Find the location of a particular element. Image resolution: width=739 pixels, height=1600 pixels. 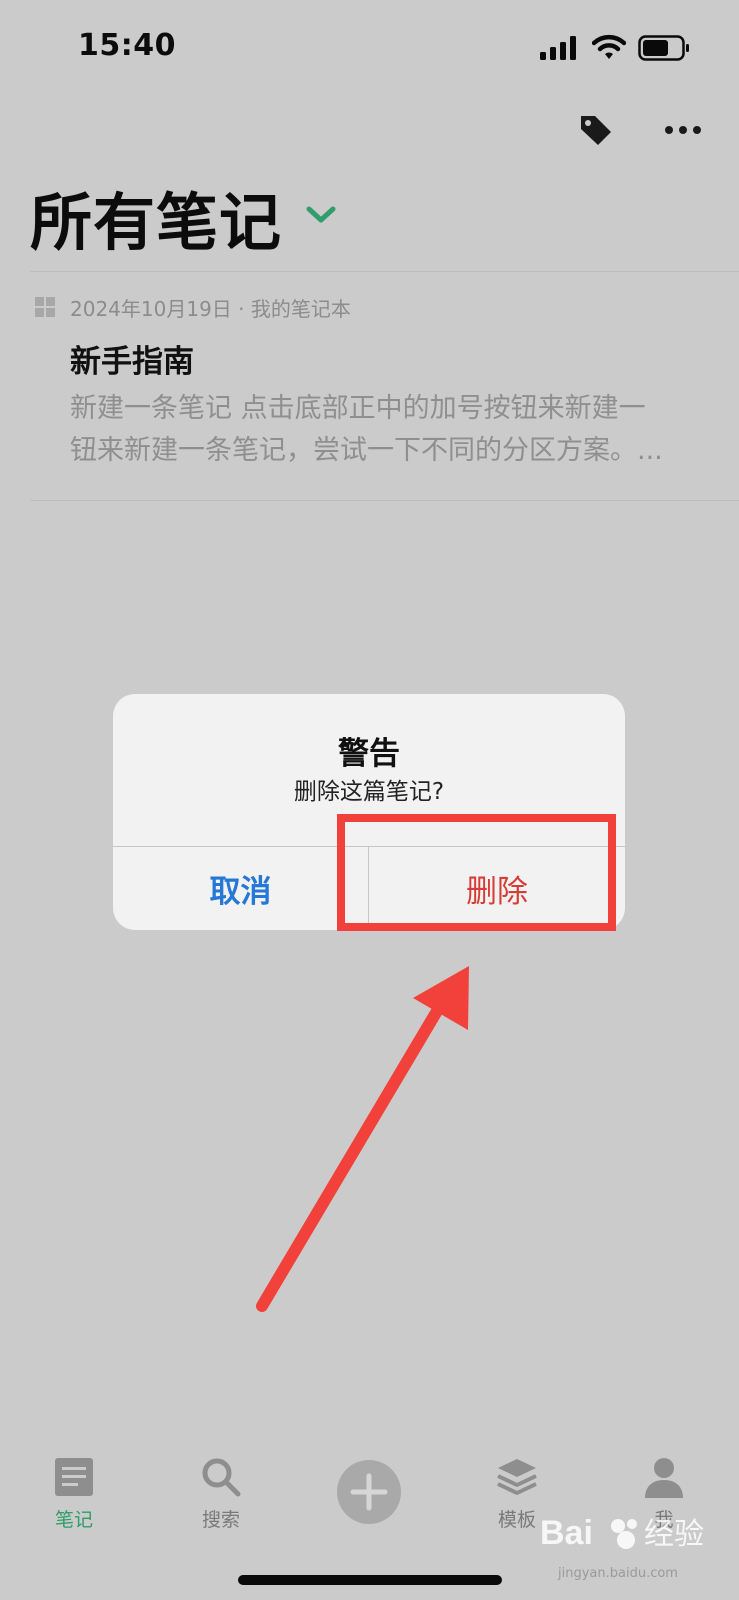

home-indicator is located at coordinates (370, 1580).